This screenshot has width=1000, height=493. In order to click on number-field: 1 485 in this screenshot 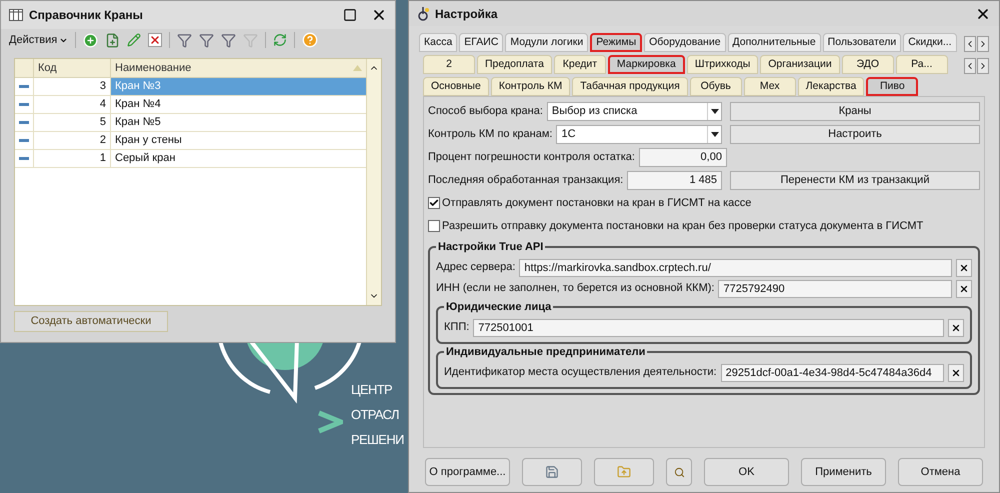, I will do `click(674, 180)`.